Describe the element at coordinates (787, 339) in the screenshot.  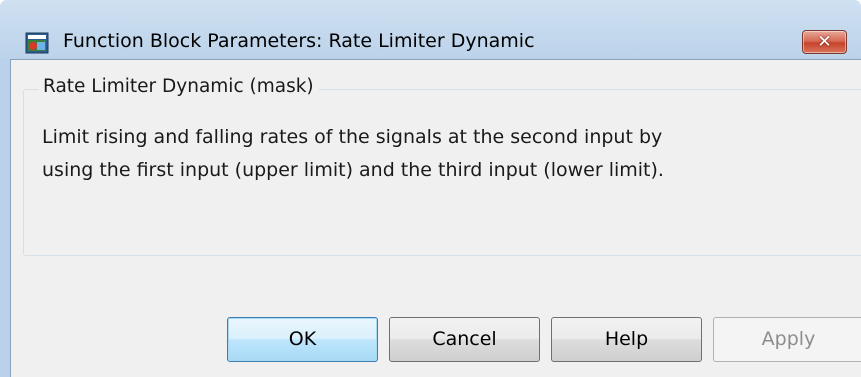
I see `apply-button: Apply` at that location.